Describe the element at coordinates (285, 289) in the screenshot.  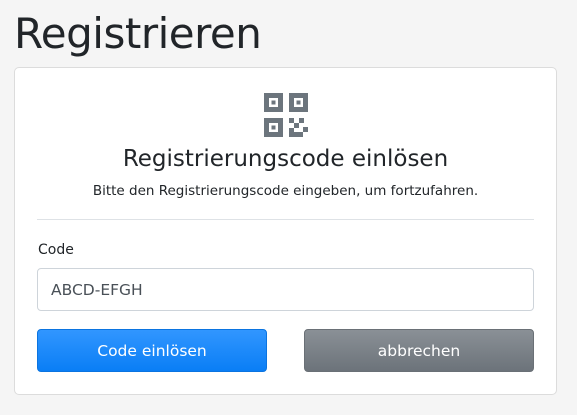
I see `code-input` at that location.